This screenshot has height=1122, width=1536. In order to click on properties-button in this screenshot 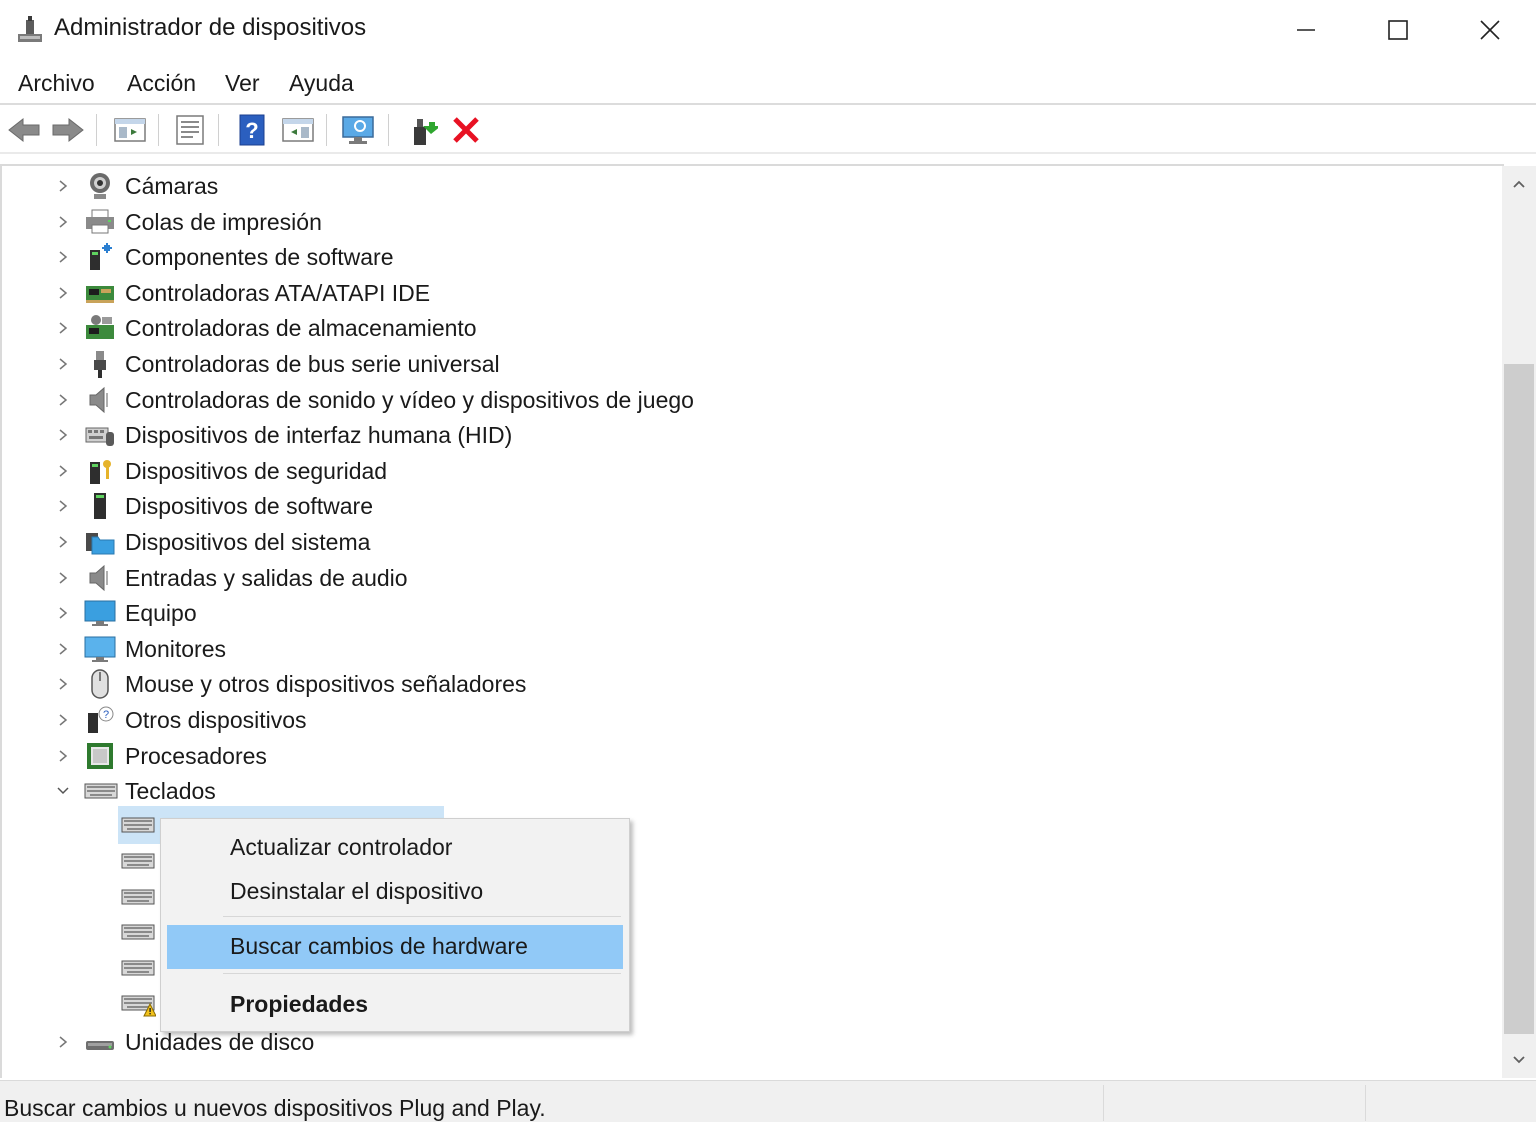, I will do `click(190, 130)`.